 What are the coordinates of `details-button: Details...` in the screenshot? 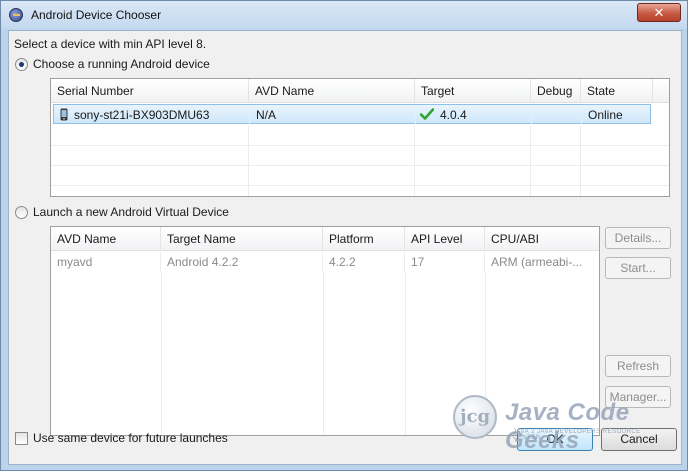 It's located at (638, 238).